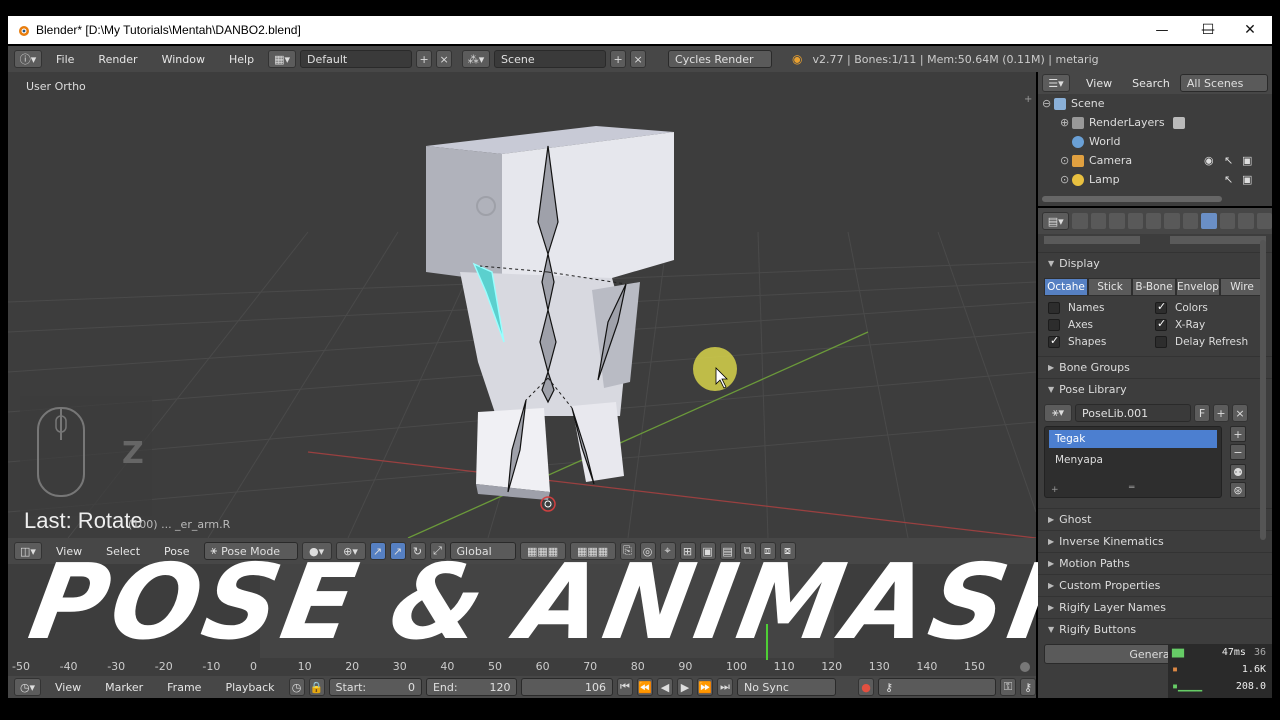  What do you see at coordinates (1080, 221) in the screenshot?
I see `tab-render-icon` at bounding box center [1080, 221].